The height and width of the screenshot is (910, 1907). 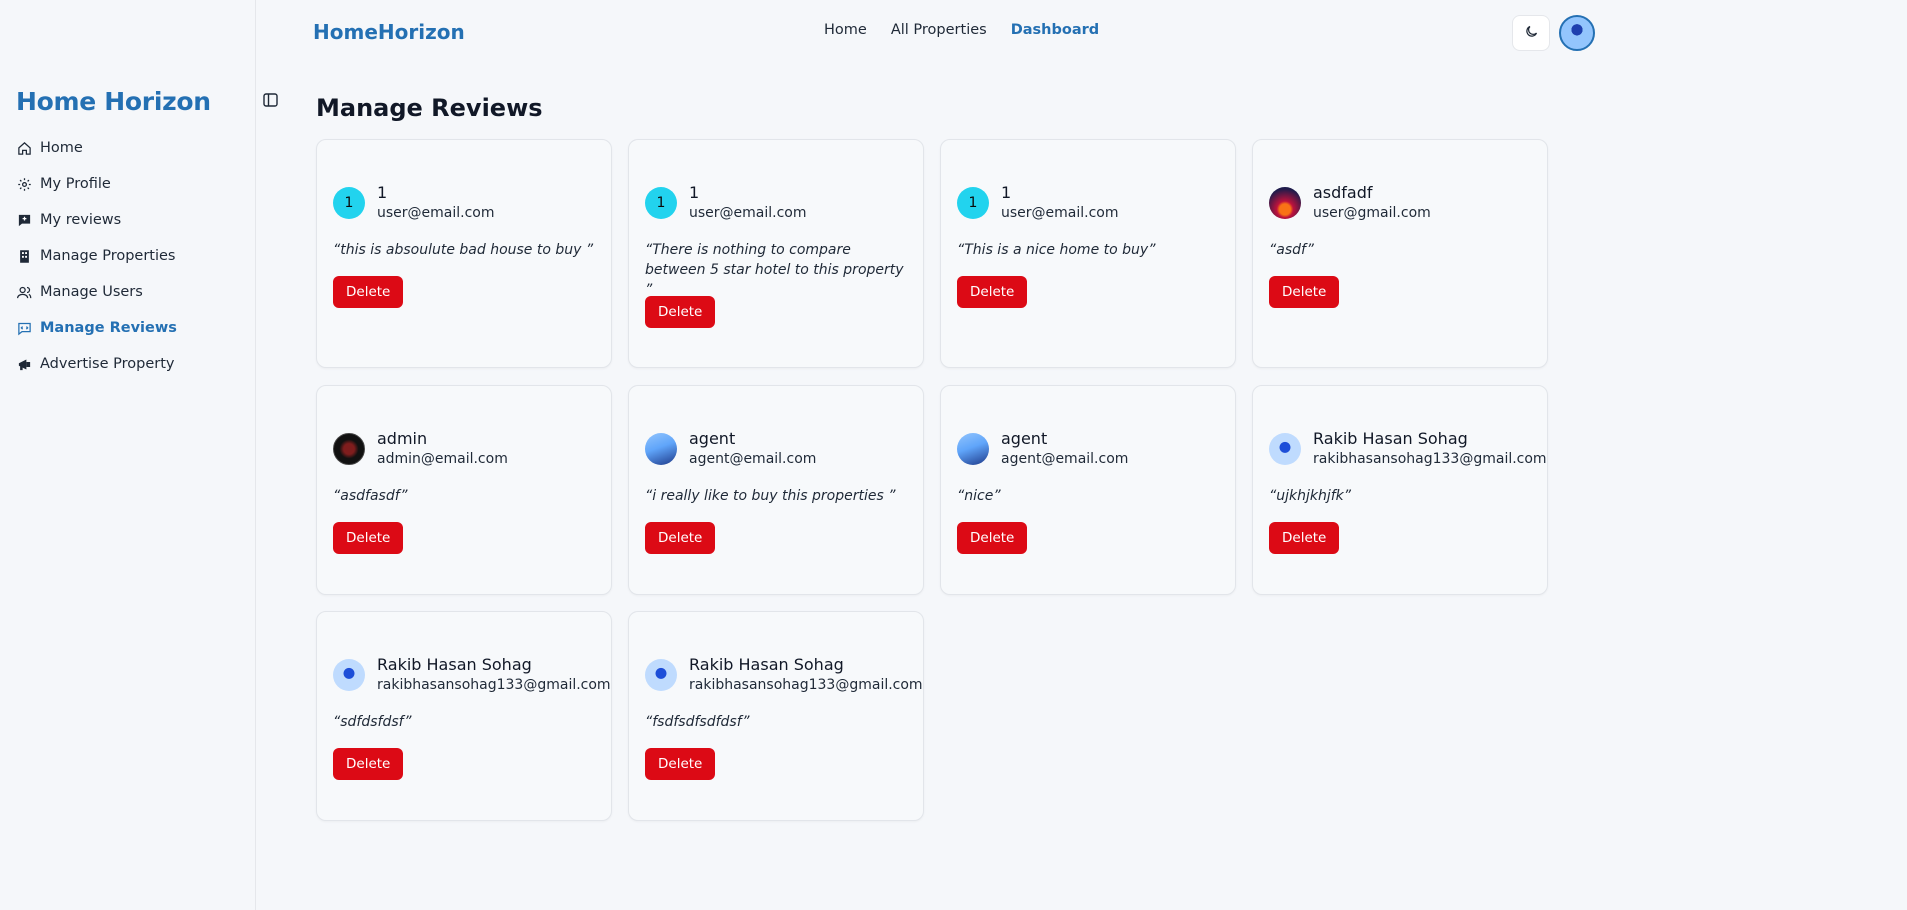 I want to click on review-text: “asdf”, so click(x=1291, y=250).